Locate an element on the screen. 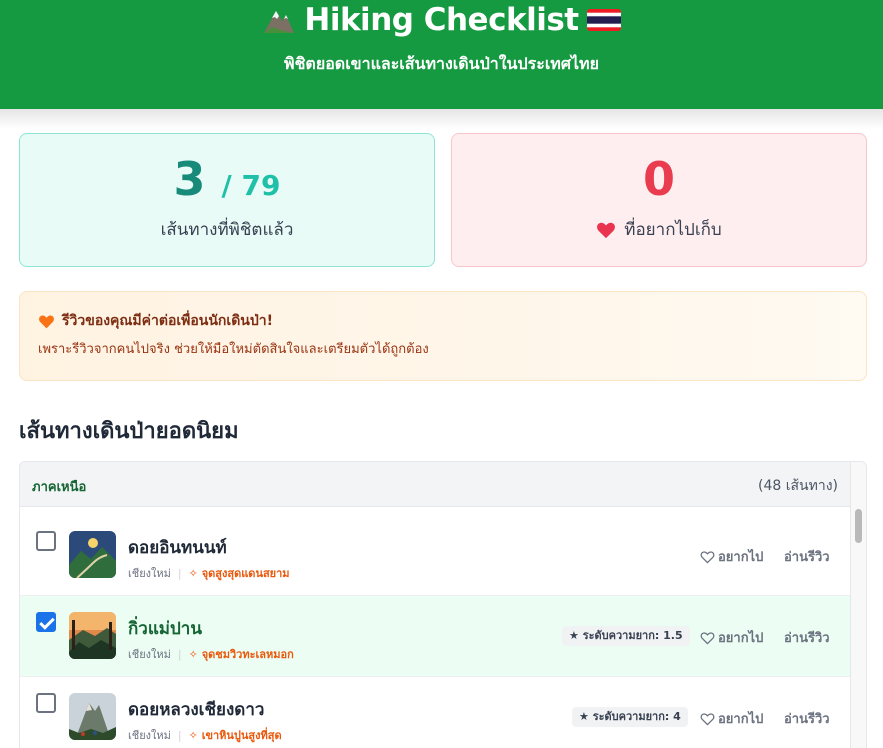 The height and width of the screenshot is (748, 883). trail-highlight: ✧ เขาหินปูนสูงที่สุด is located at coordinates (235, 735).